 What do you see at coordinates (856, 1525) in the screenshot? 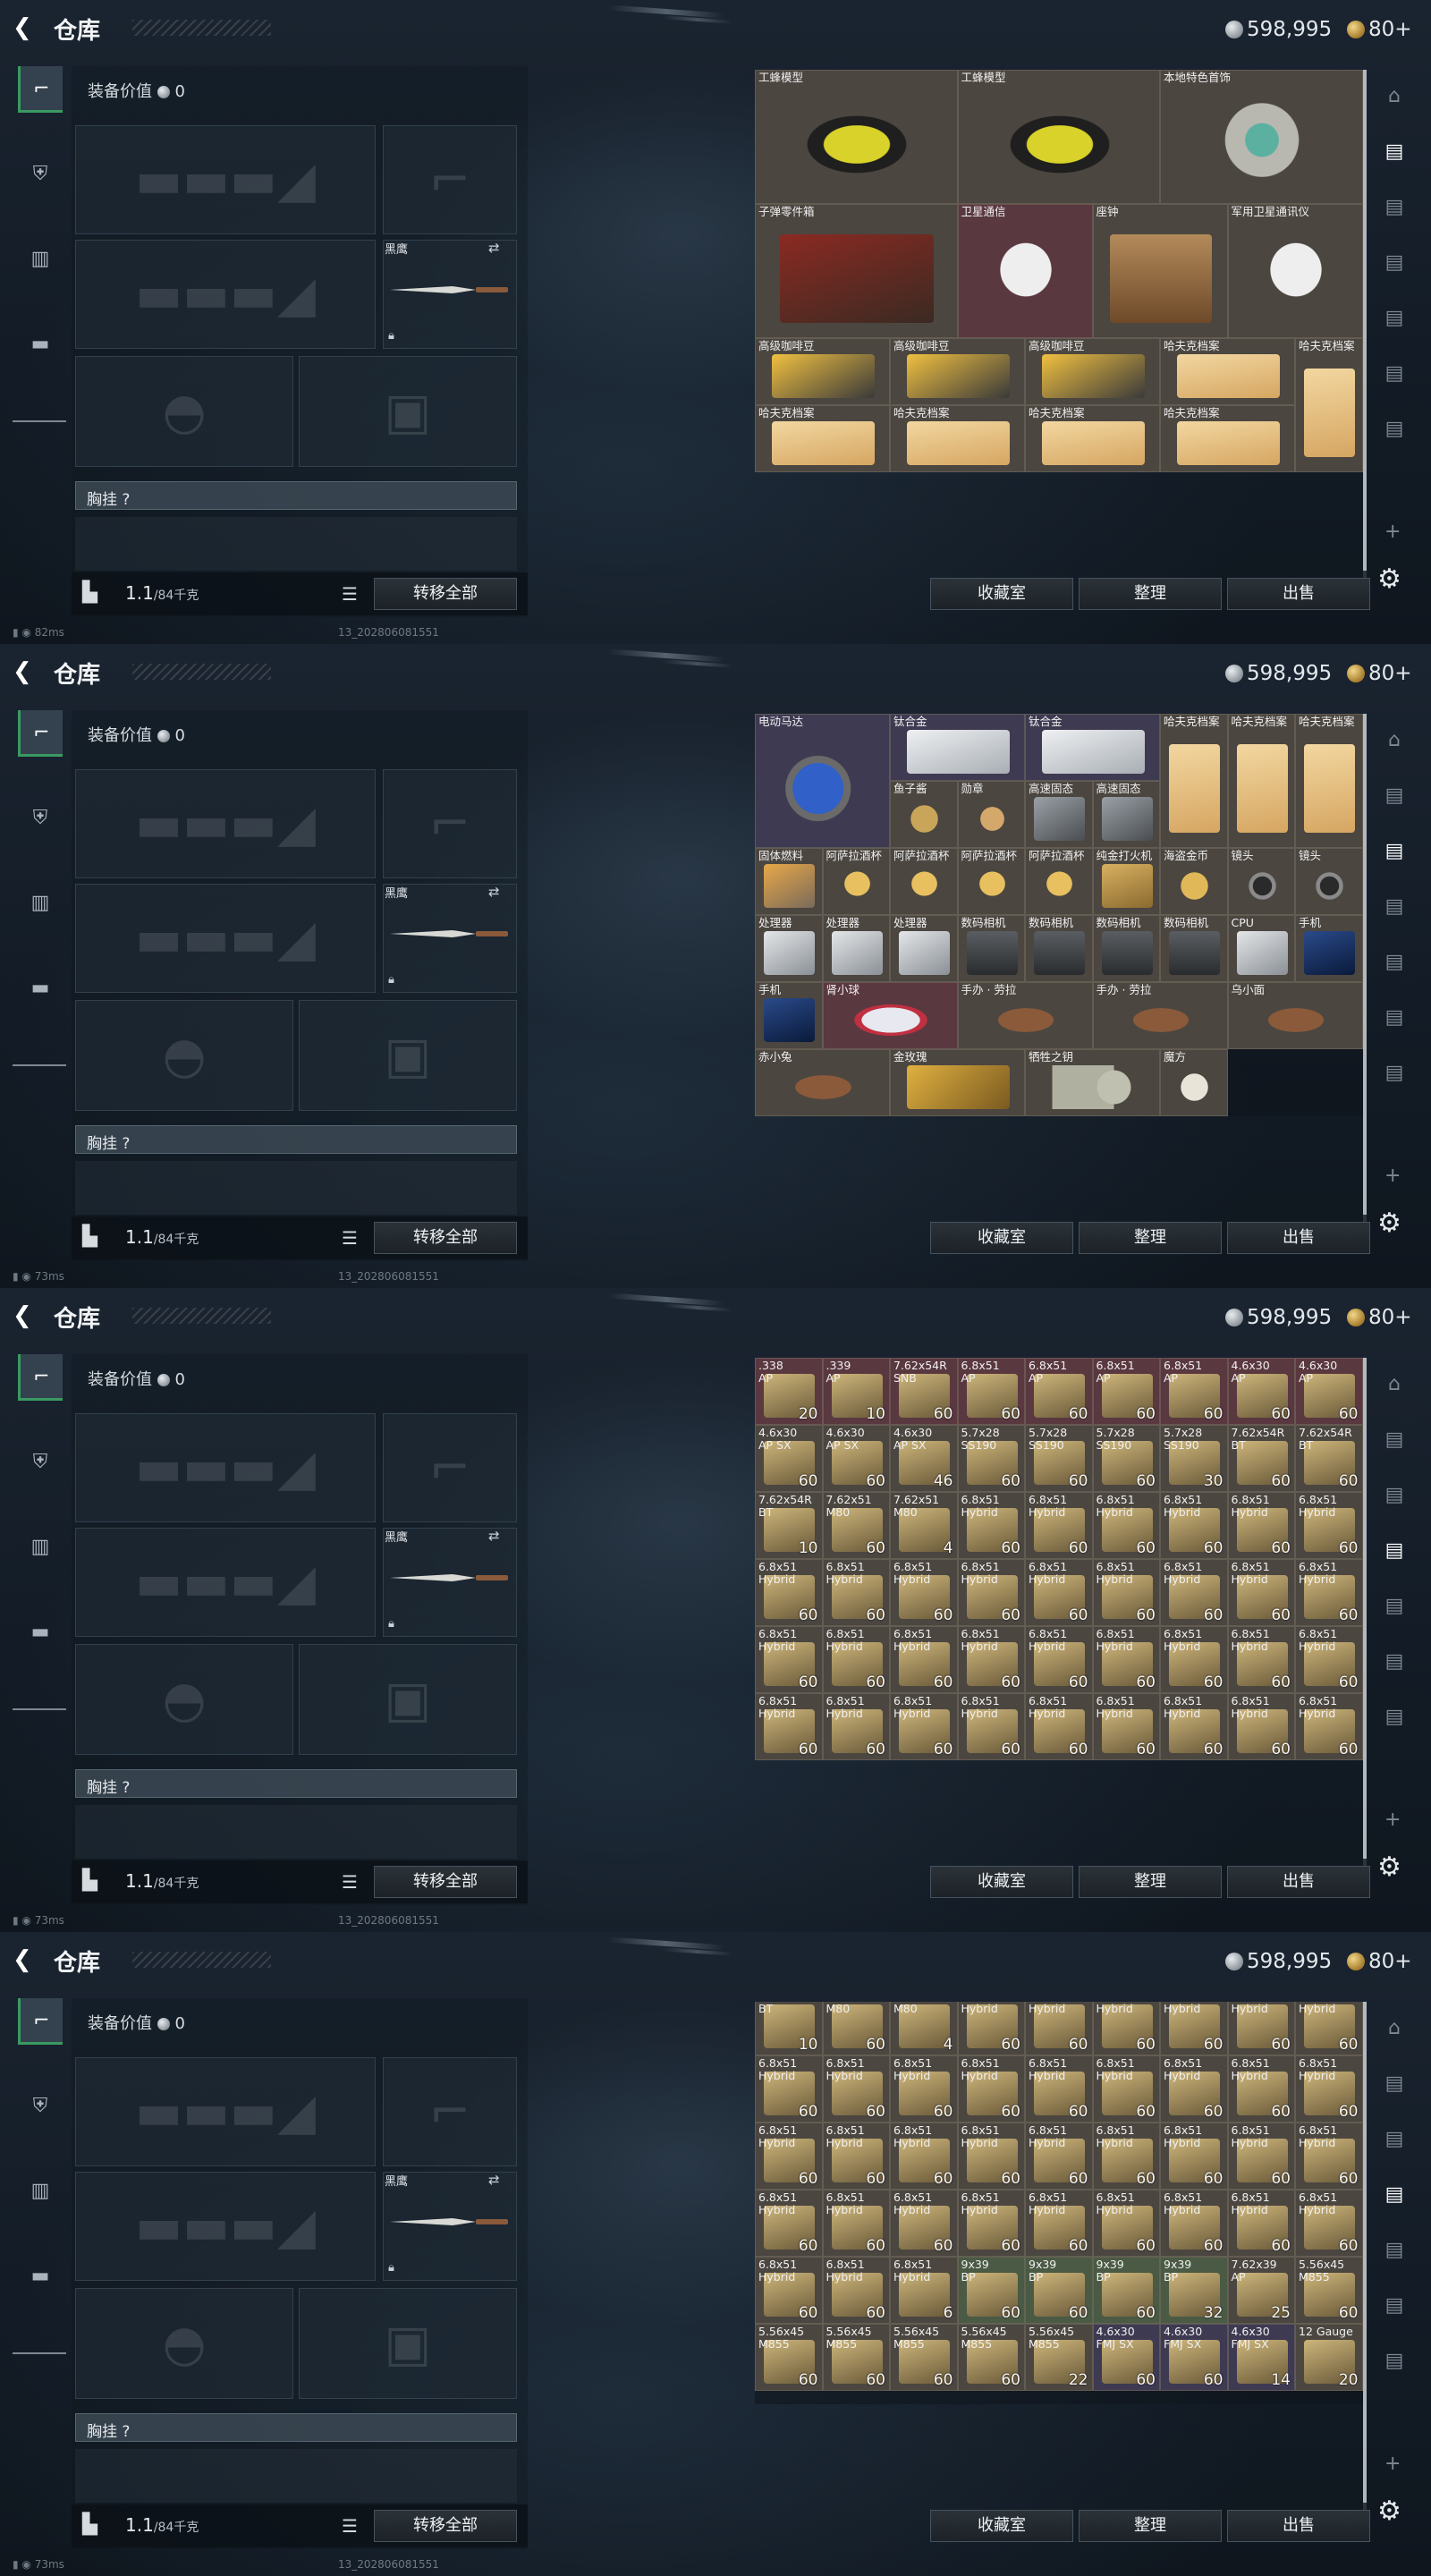
I see `stash-item: 7.62x51M80 60` at bounding box center [856, 1525].